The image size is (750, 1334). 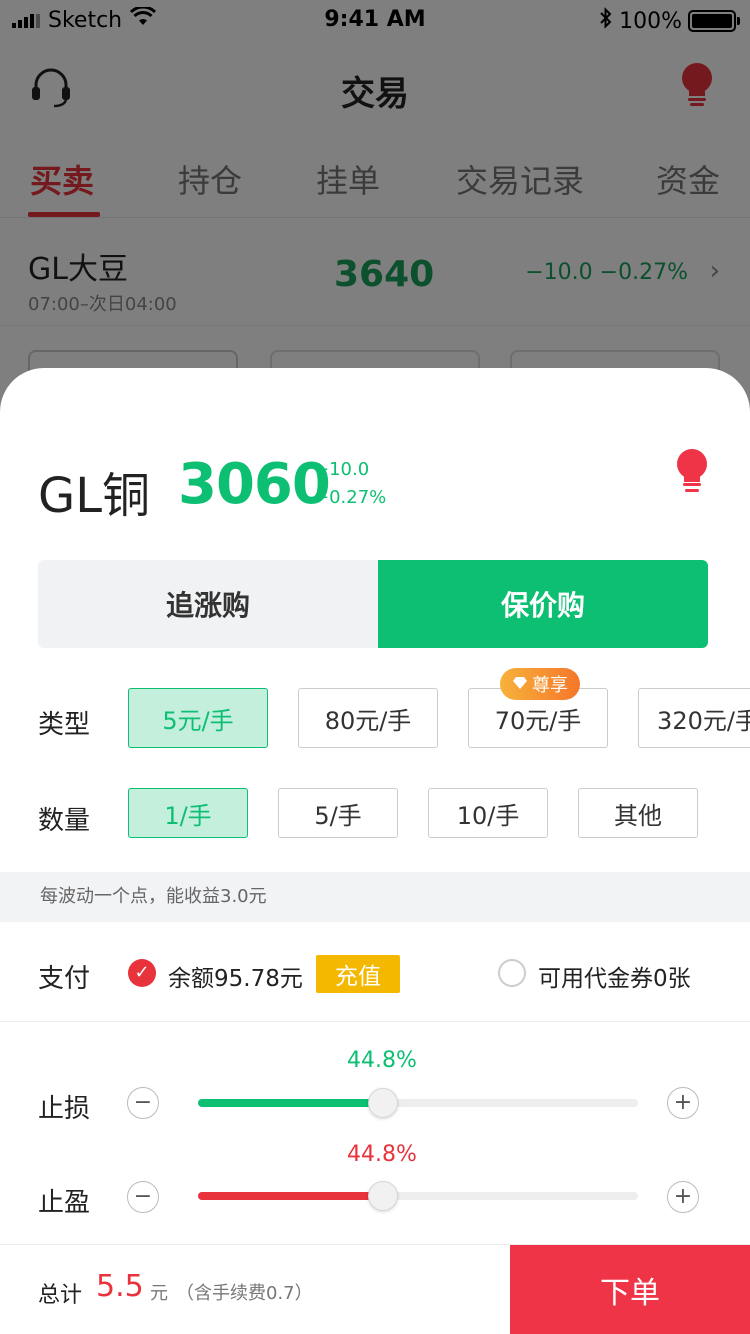 What do you see at coordinates (235, 979) in the screenshot?
I see `balance-text: 余额95.78元` at bounding box center [235, 979].